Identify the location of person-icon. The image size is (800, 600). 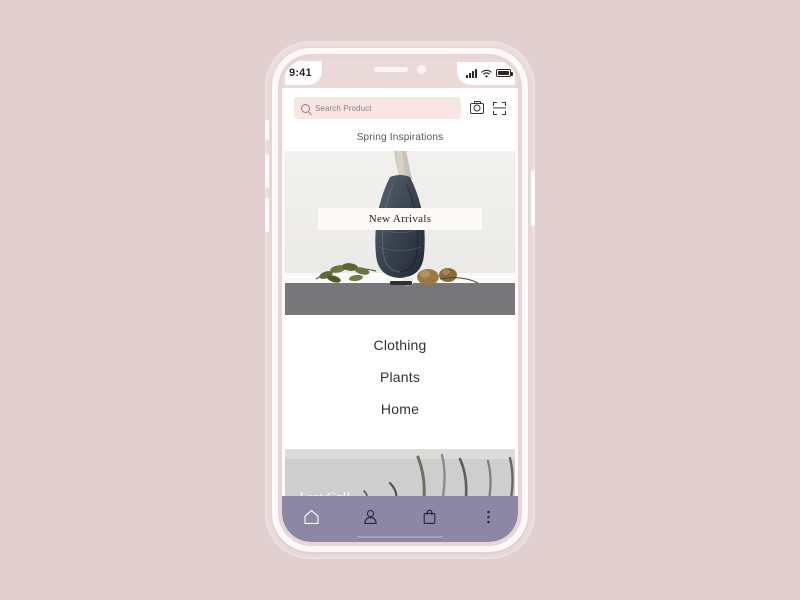
(370, 516).